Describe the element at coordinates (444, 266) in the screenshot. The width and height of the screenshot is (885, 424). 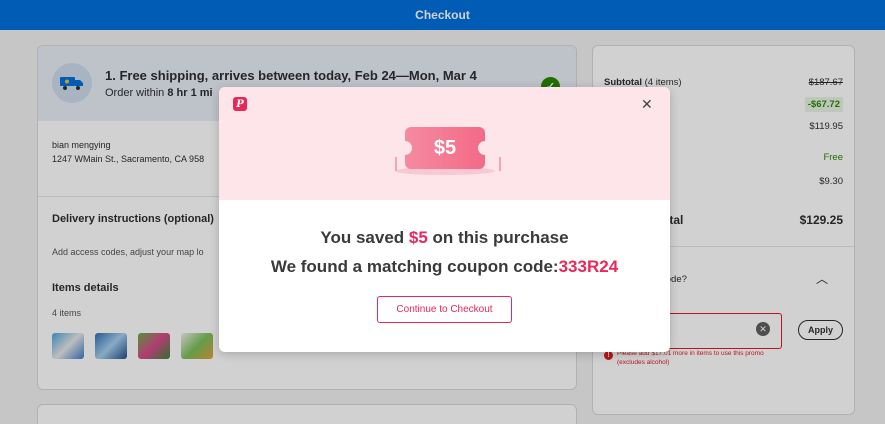
I see `coupon-found-message: We found a matching coupon code:333R24` at that location.